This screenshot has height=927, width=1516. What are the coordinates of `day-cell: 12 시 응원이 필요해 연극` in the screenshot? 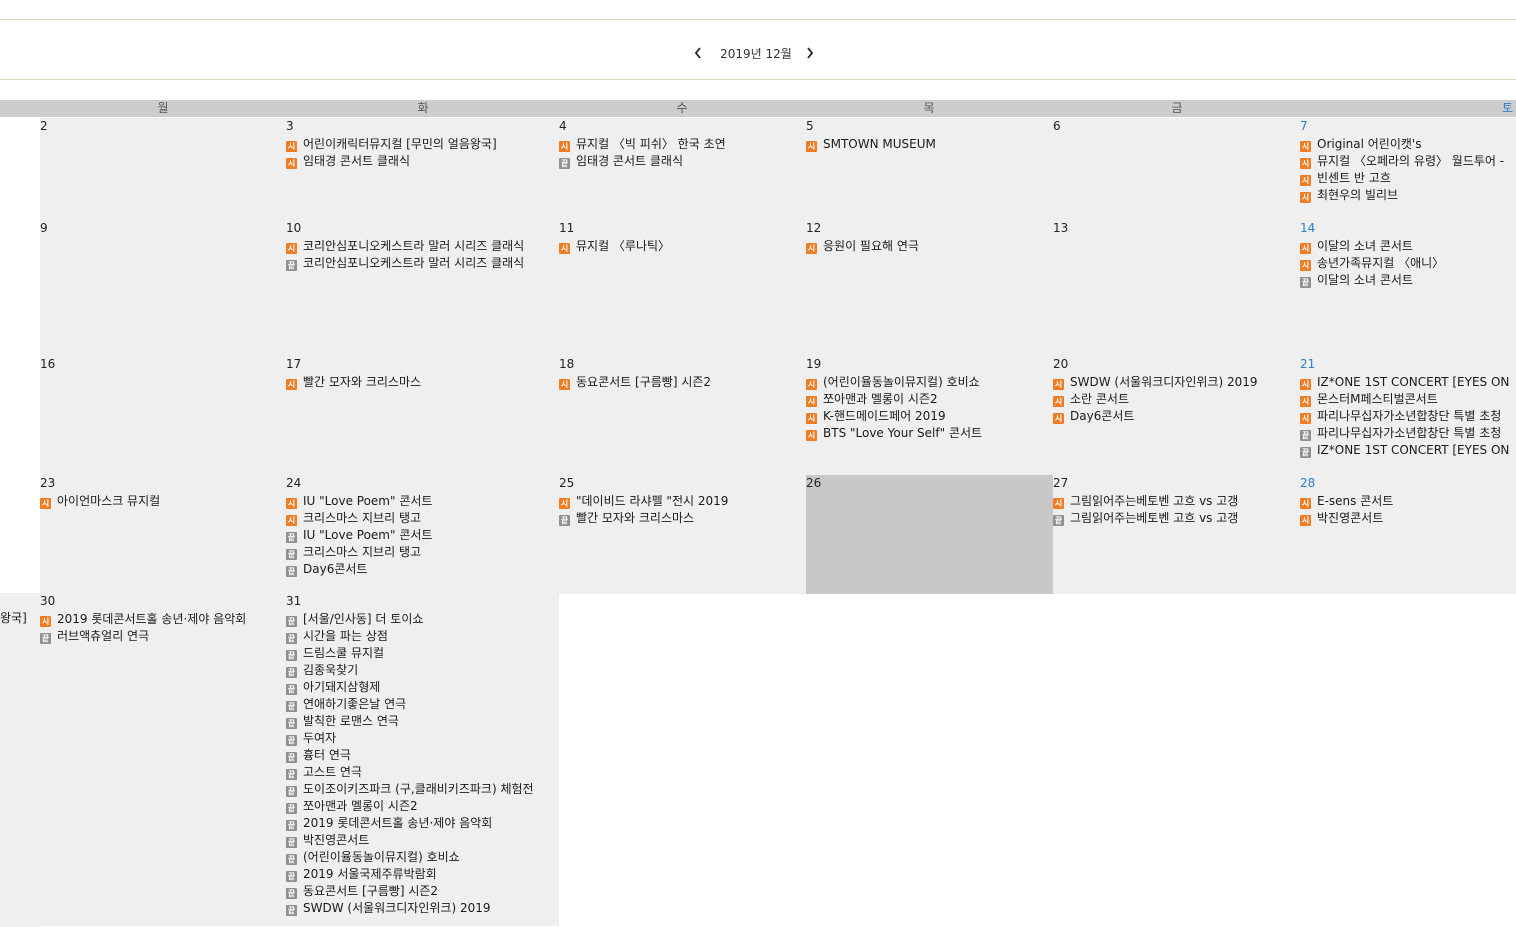 It's located at (929, 288).